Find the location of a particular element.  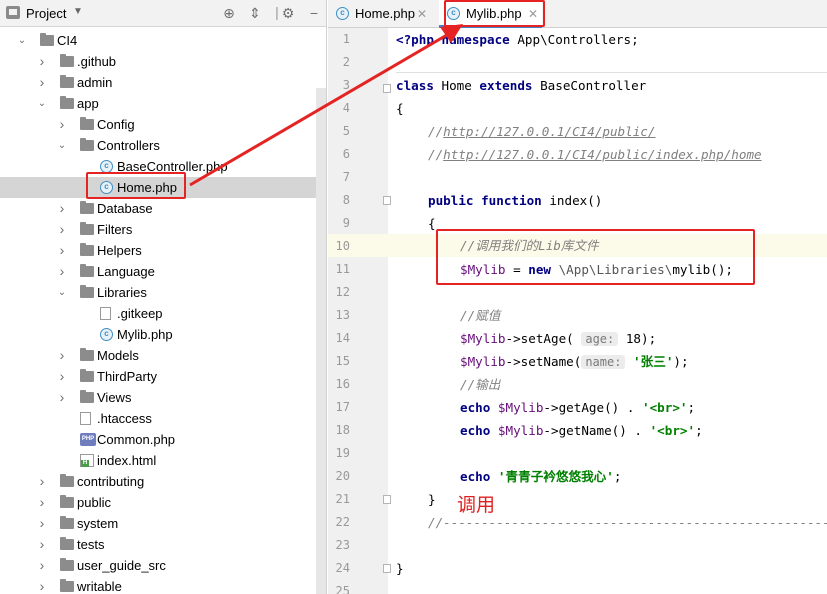

html-file-icon is located at coordinates (87, 460).